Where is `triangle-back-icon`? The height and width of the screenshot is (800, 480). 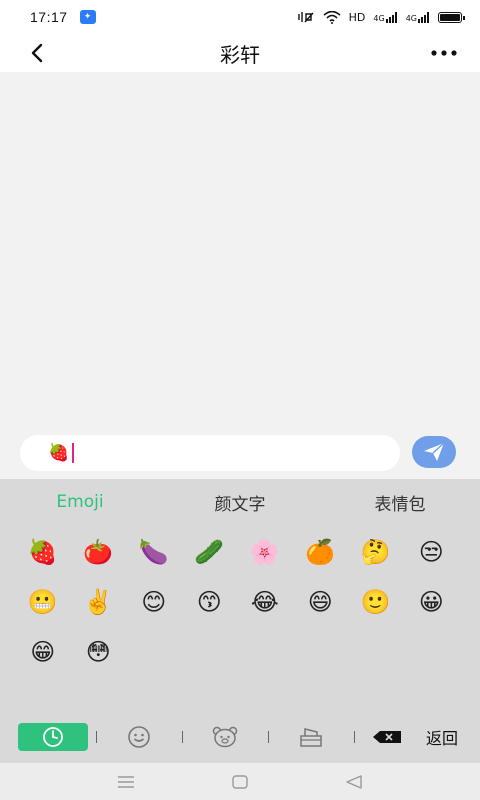
triangle-back-icon is located at coordinates (354, 782).